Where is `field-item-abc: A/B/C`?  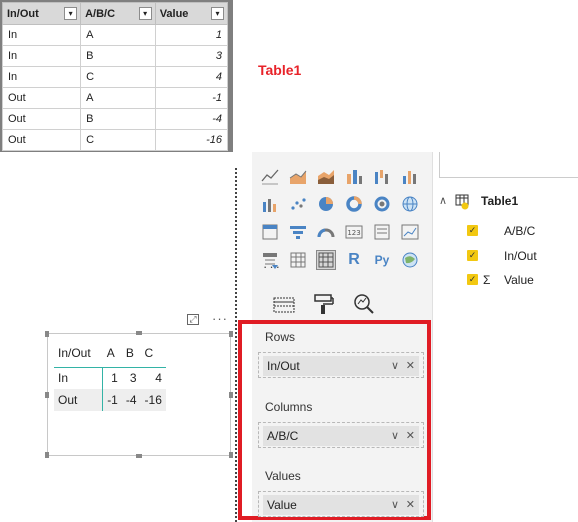
field-item-abc: A/B/C is located at coordinates (519, 231).